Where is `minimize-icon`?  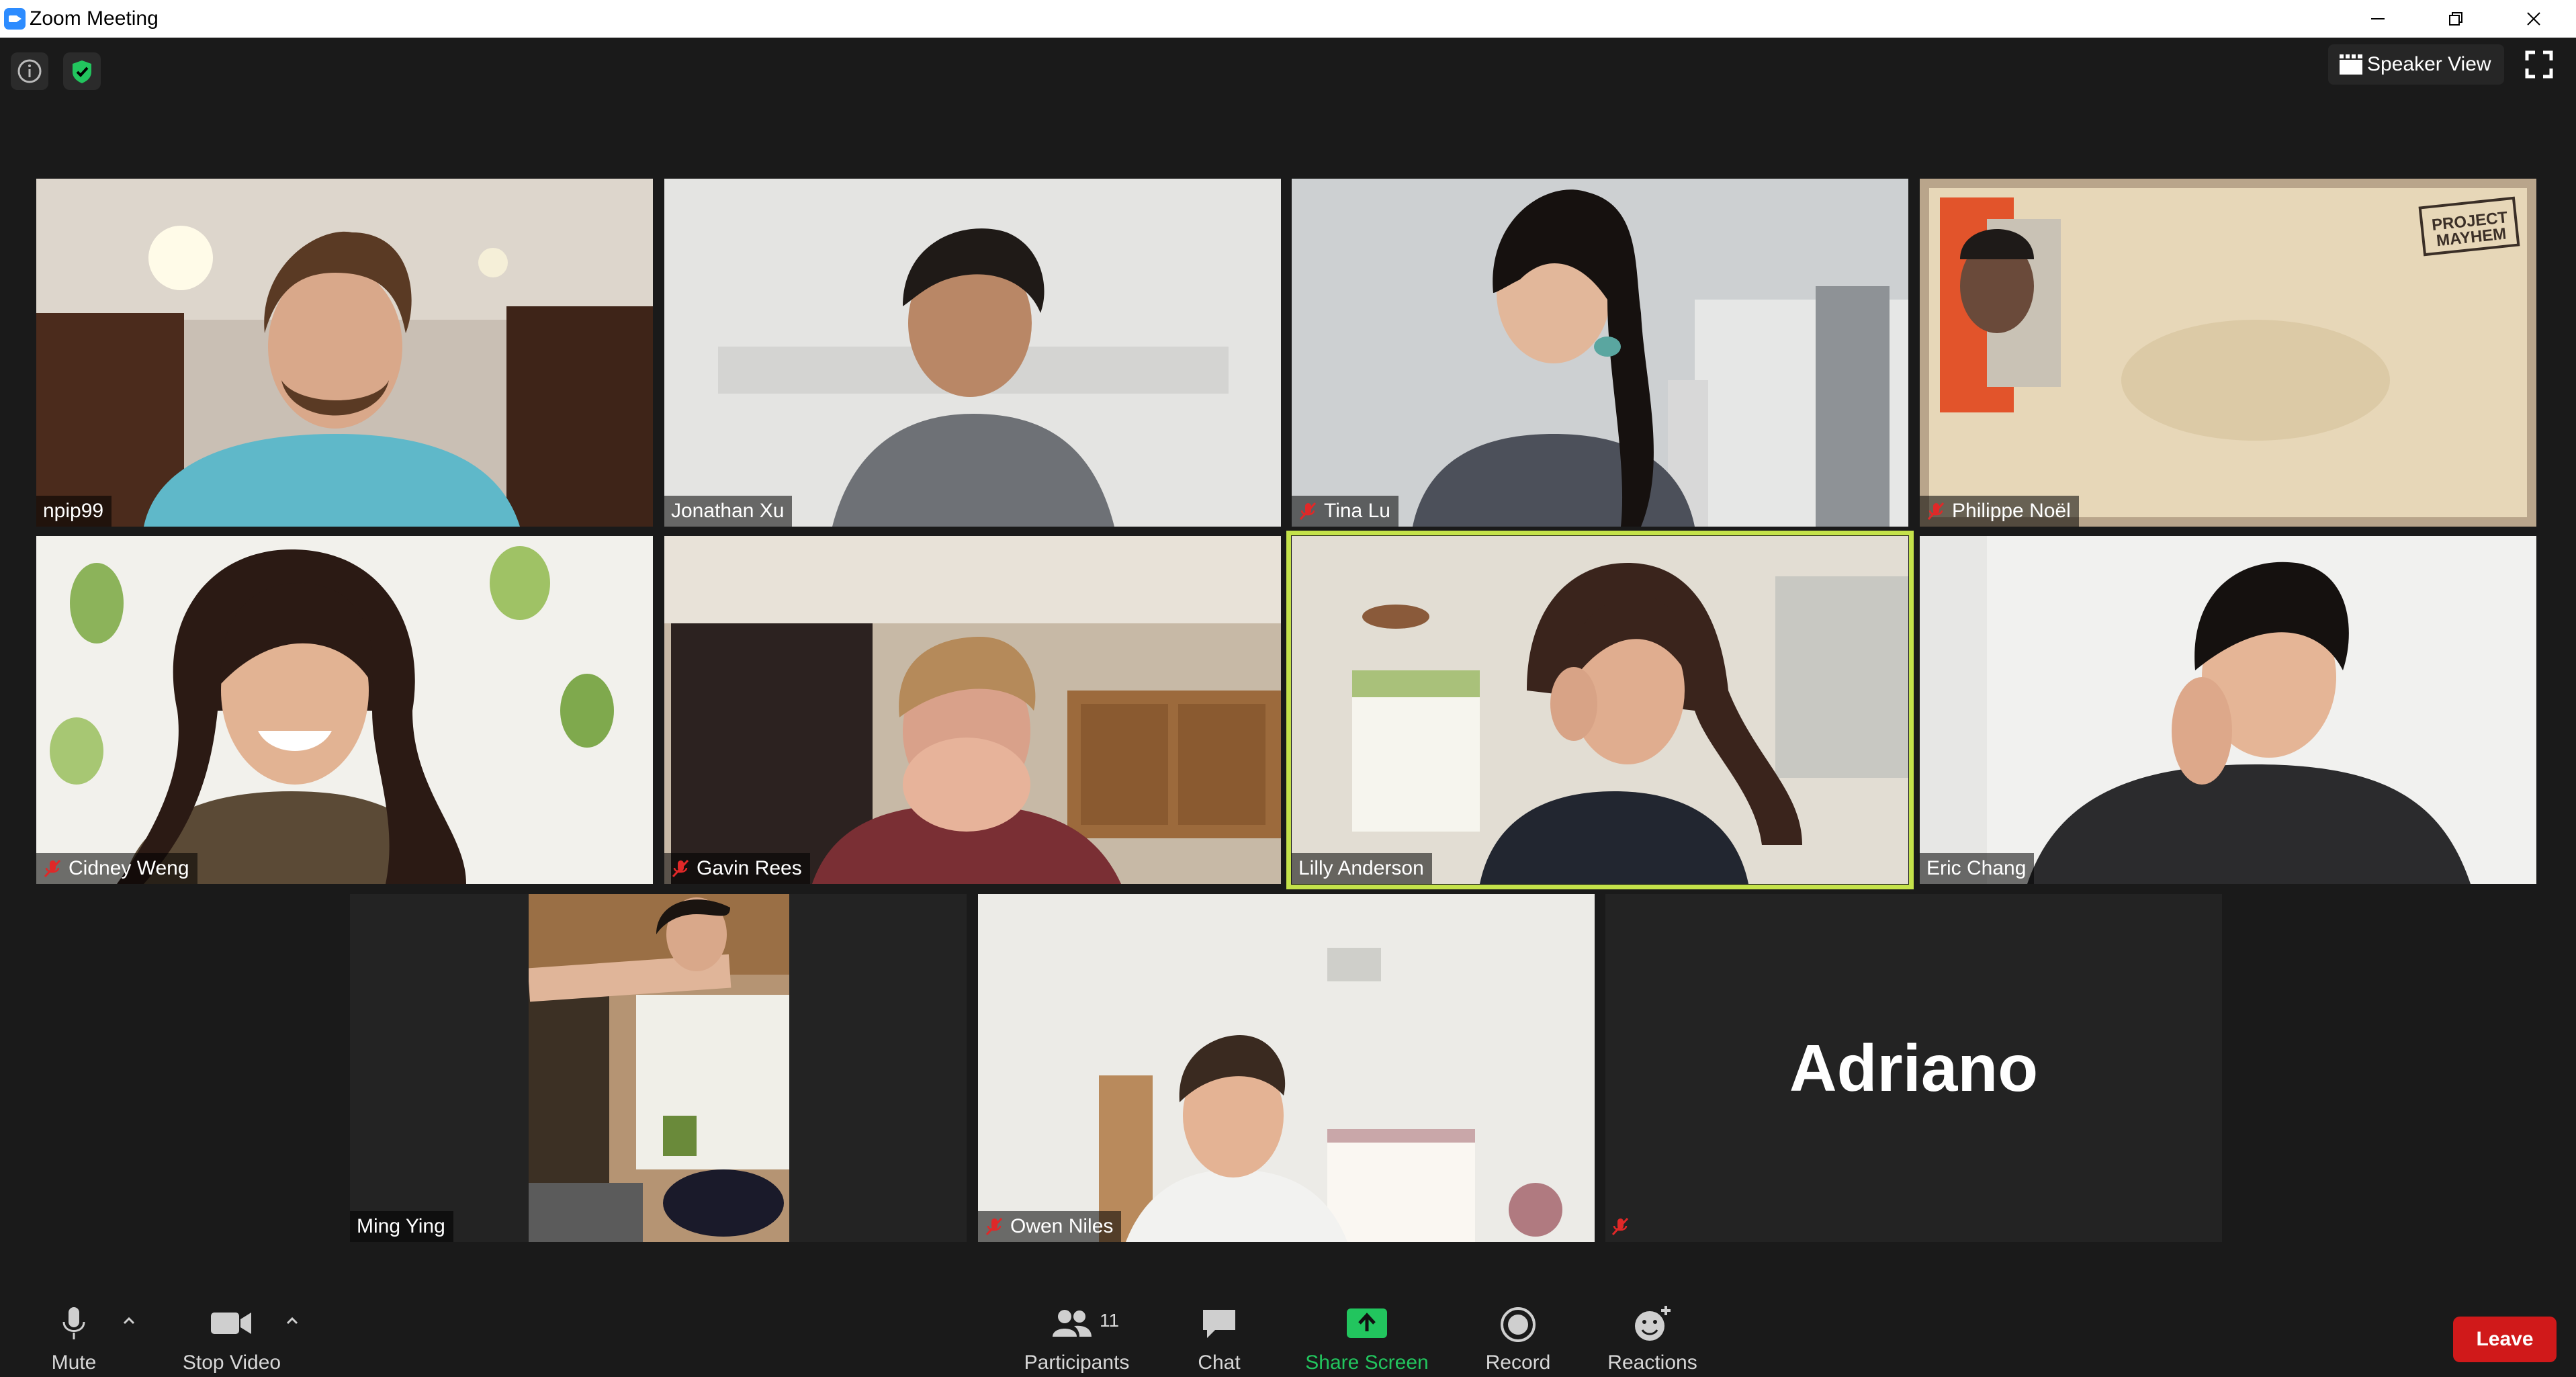
minimize-icon is located at coordinates (2378, 18).